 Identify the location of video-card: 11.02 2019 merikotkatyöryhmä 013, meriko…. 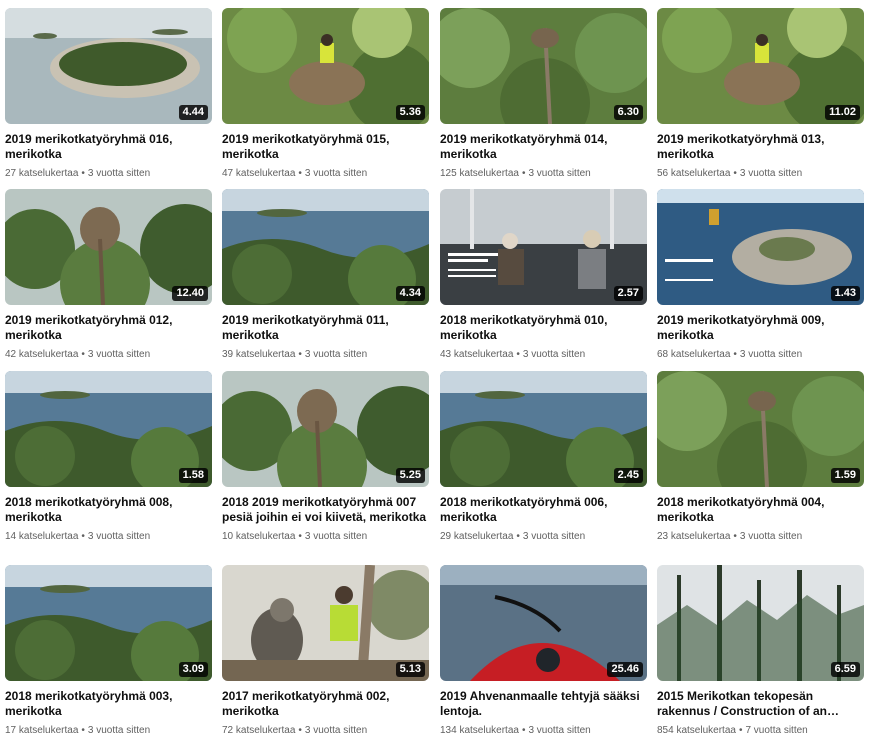
(760, 94).